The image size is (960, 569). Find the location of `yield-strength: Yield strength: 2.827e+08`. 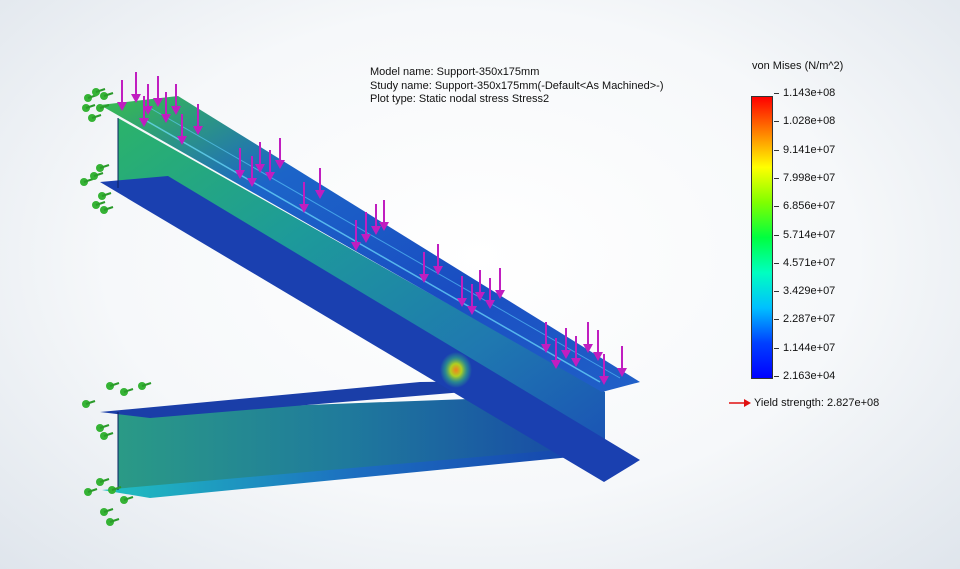

yield-strength: Yield strength: 2.827e+08 is located at coordinates (803, 403).